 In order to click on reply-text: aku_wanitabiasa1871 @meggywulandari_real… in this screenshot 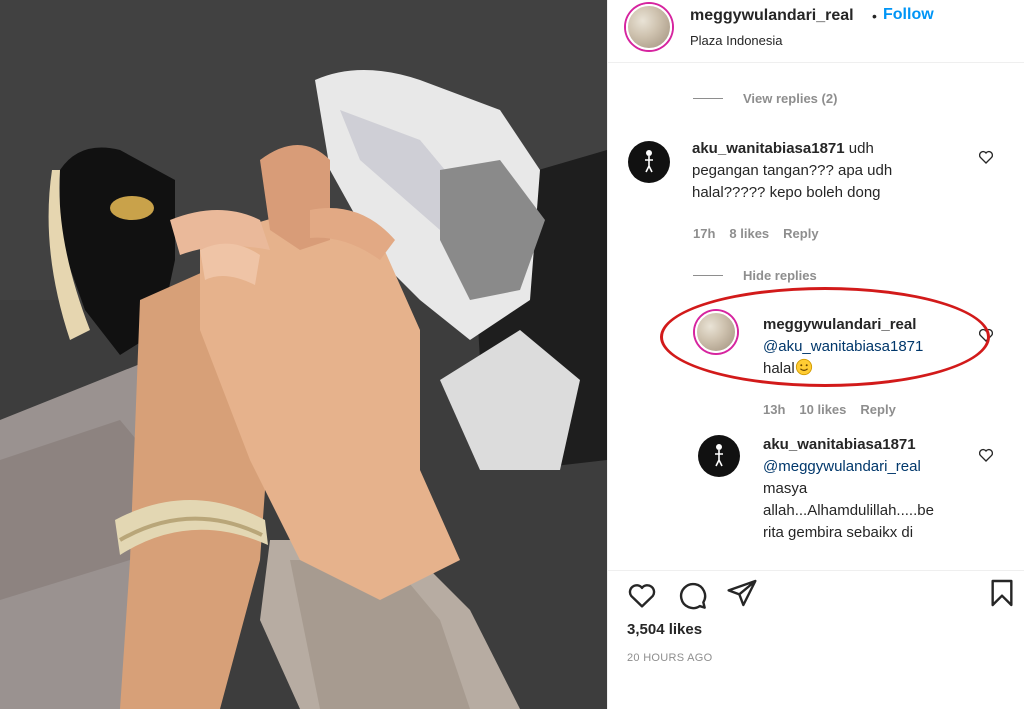, I will do `click(873, 489)`.